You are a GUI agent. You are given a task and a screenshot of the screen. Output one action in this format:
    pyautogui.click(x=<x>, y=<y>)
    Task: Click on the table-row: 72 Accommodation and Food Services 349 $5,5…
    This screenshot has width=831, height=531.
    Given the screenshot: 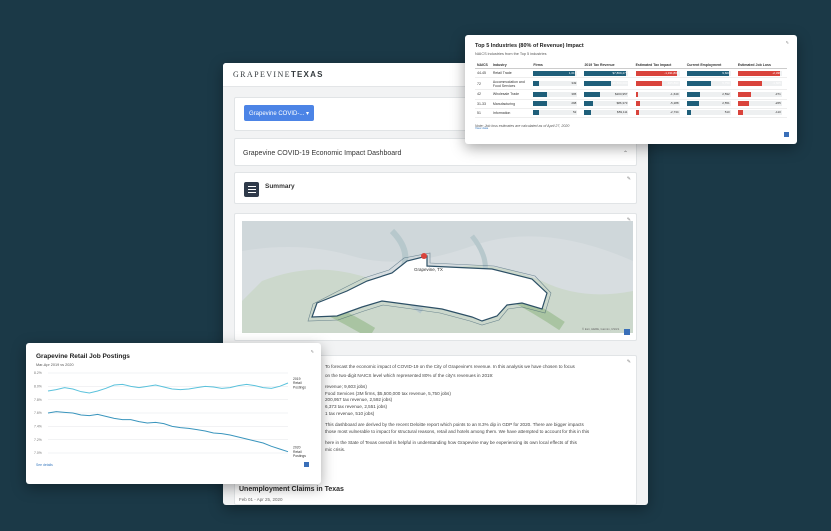 What is the action you would take?
    pyautogui.click(x=631, y=84)
    